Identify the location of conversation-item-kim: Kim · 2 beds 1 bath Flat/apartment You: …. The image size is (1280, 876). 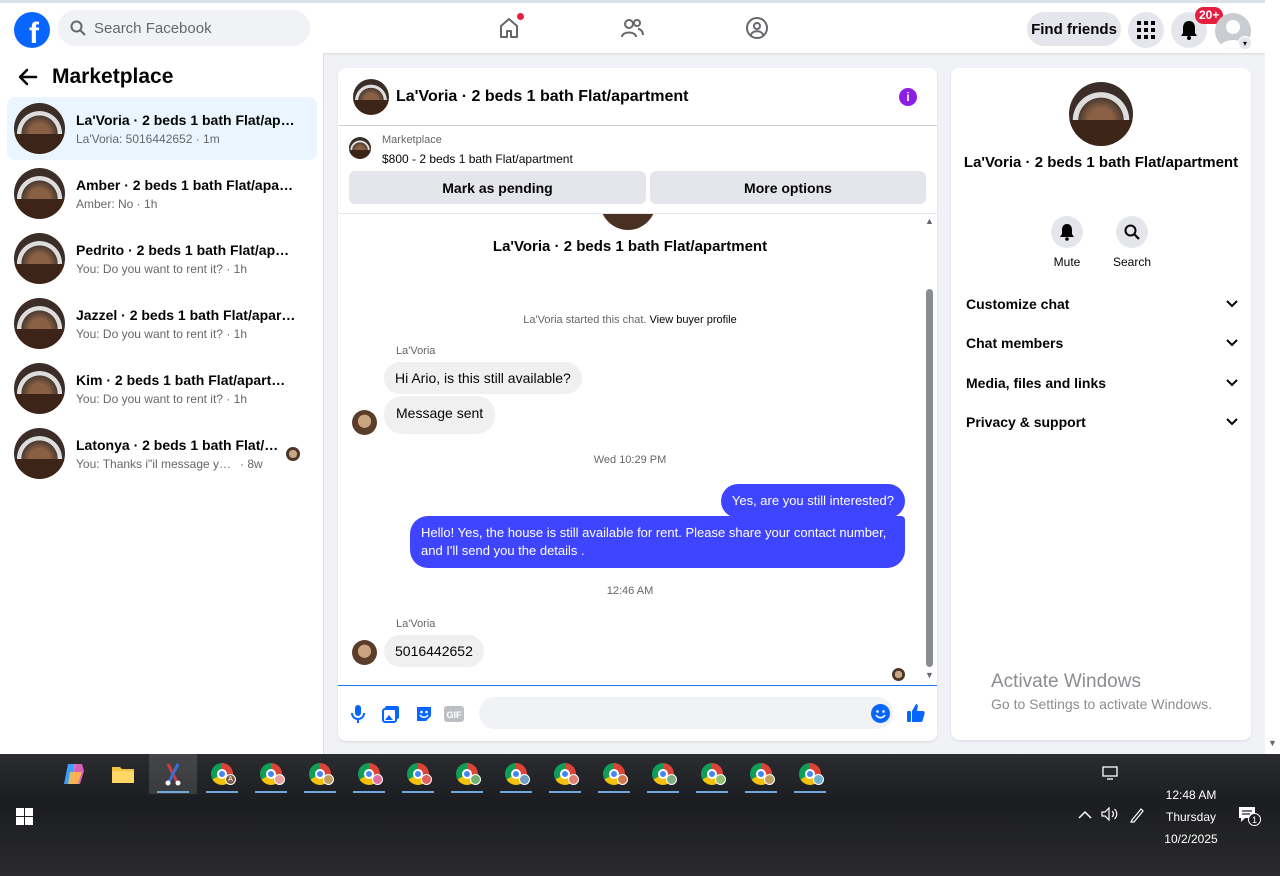
(162, 388).